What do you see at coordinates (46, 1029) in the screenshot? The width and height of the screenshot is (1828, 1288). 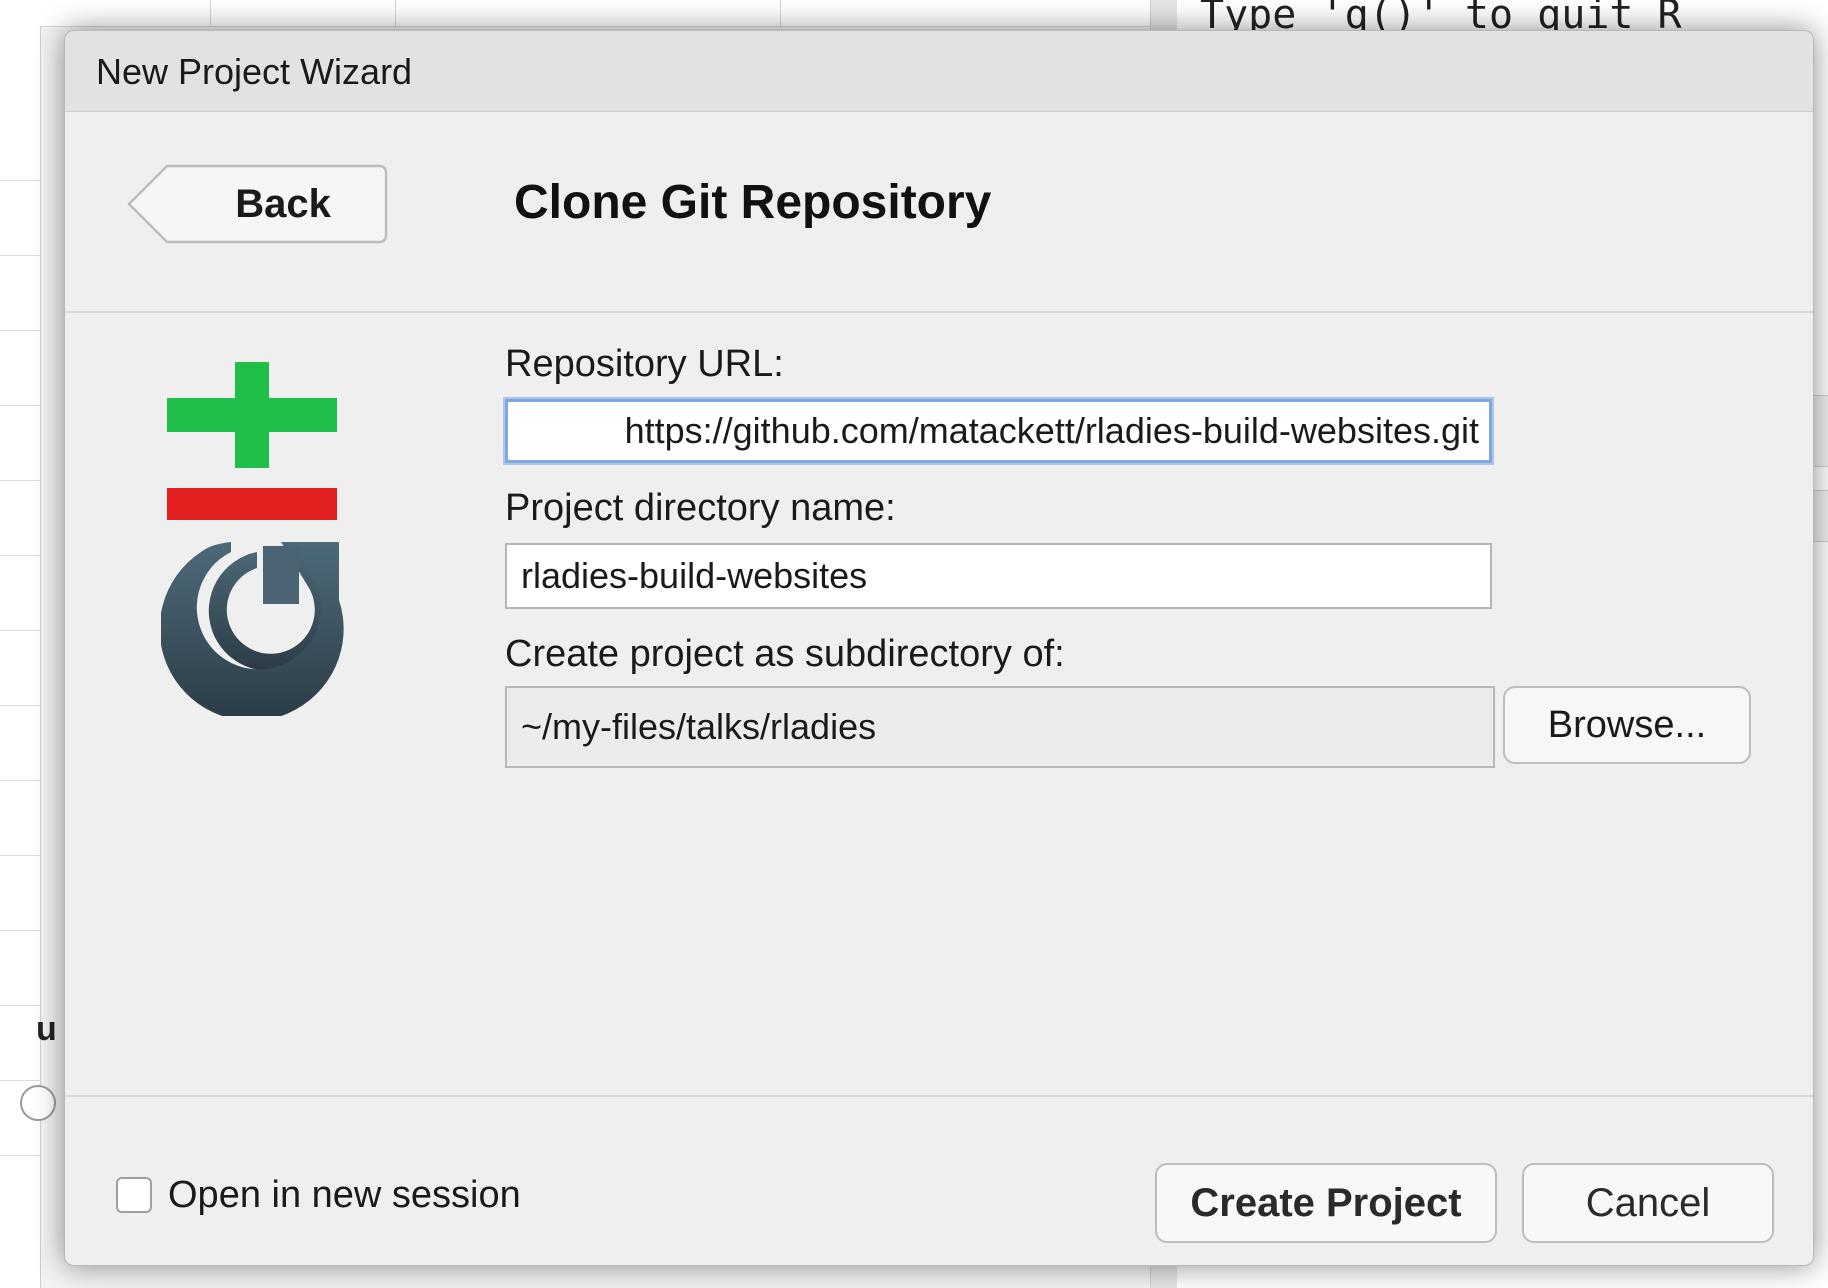 I see `background-left-label: u` at bounding box center [46, 1029].